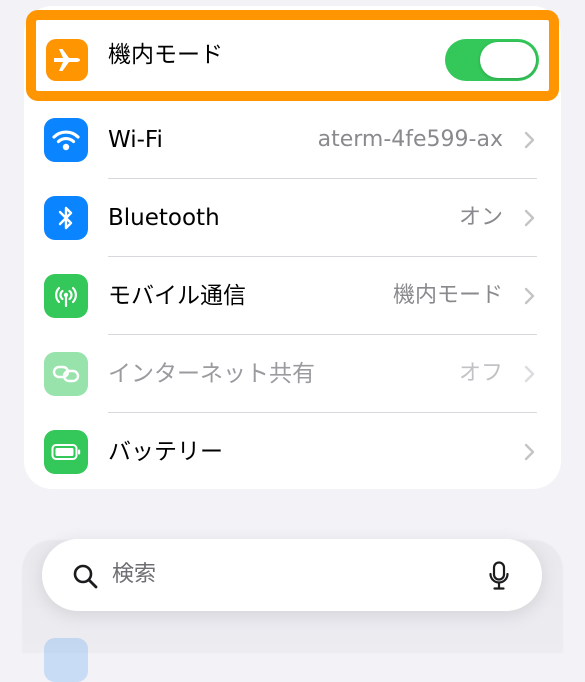 The width and height of the screenshot is (585, 682). What do you see at coordinates (480, 373) in the screenshot?
I see `personal-hotspot-status-value: オフ` at bounding box center [480, 373].